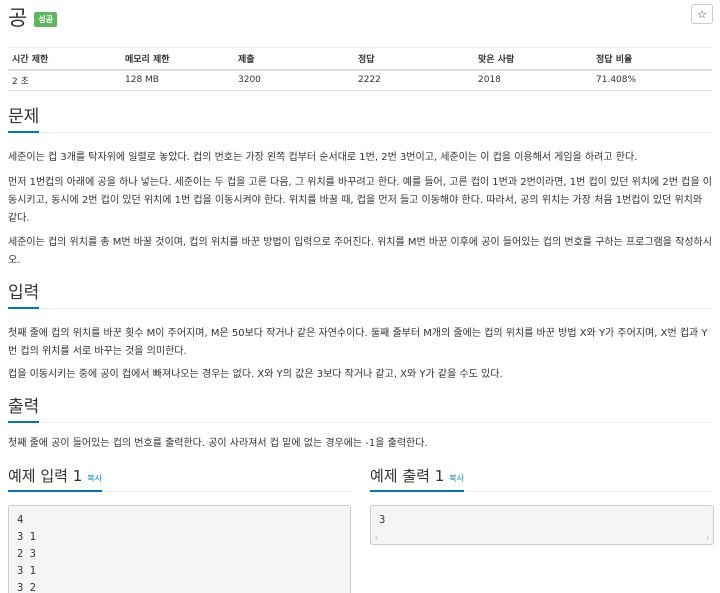 This screenshot has height=593, width=720. What do you see at coordinates (64, 59) in the screenshot?
I see `header-time-limit: 시간 제한` at bounding box center [64, 59].